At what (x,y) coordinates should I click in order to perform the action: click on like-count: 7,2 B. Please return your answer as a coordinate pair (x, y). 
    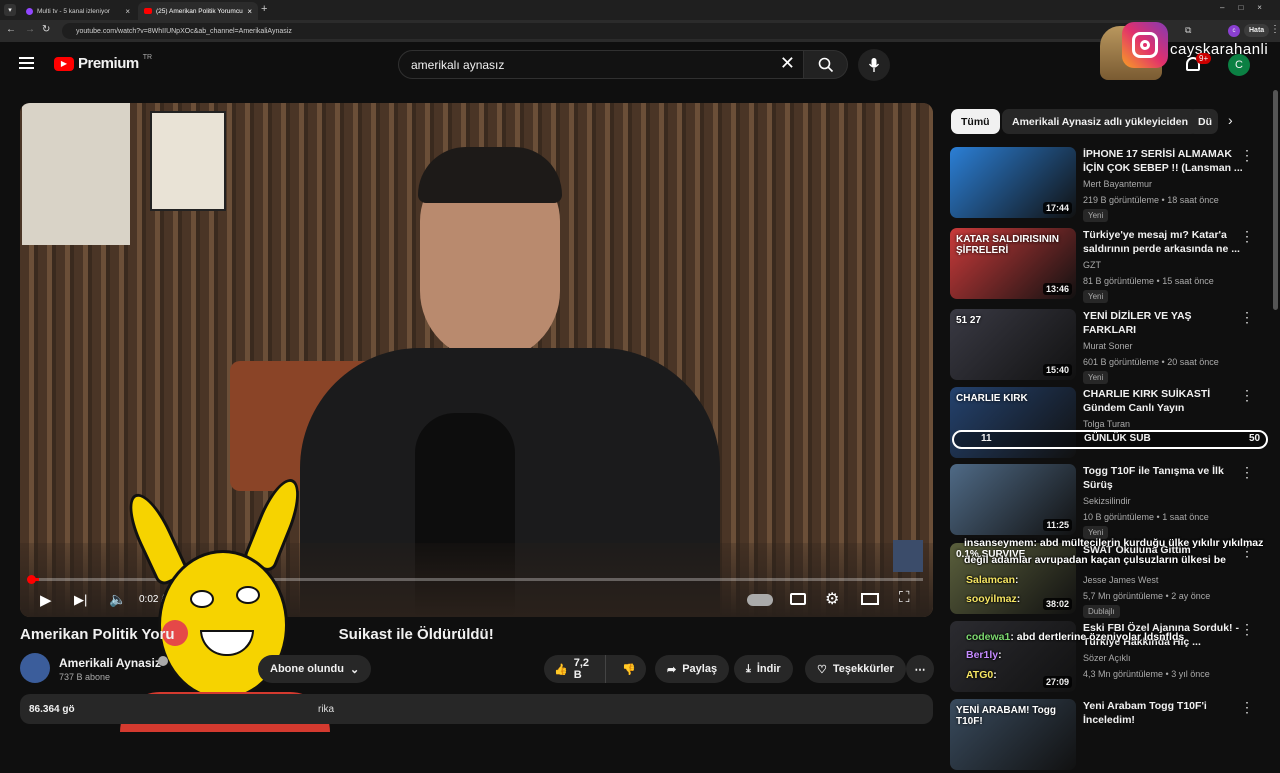
    Looking at the image, I should click on (581, 669).